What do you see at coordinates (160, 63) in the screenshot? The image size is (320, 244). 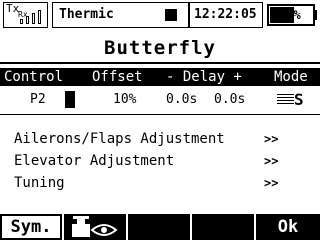 I see `title-divider` at bounding box center [160, 63].